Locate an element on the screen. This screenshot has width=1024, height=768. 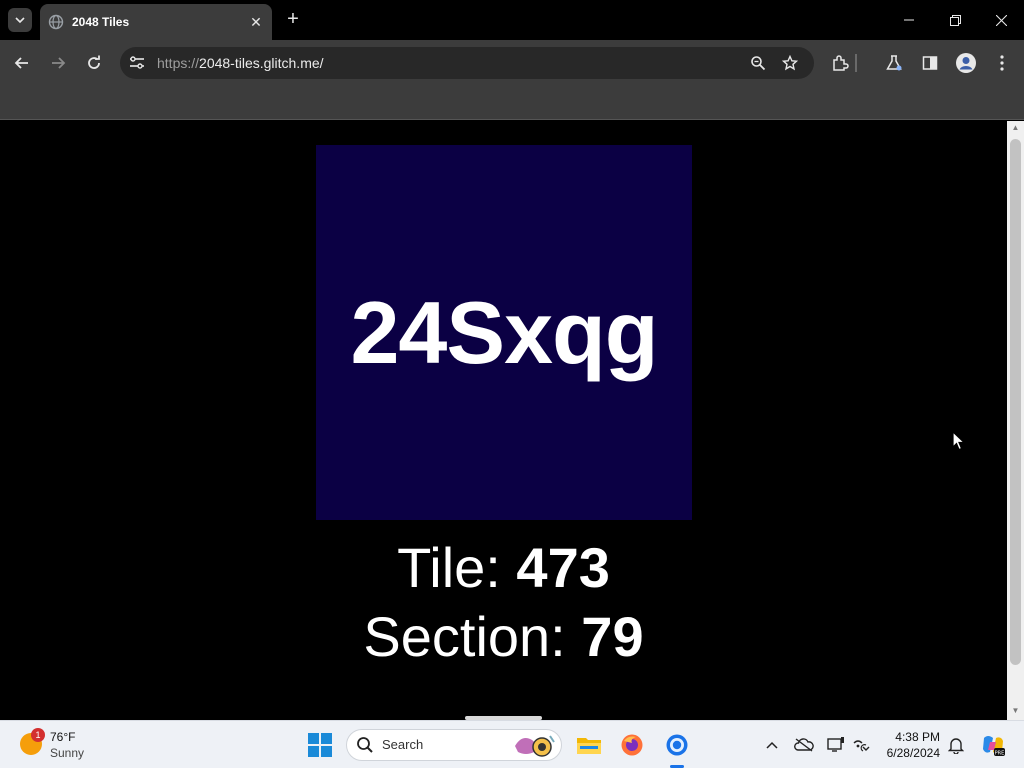
reload-button is located at coordinates (94, 63).